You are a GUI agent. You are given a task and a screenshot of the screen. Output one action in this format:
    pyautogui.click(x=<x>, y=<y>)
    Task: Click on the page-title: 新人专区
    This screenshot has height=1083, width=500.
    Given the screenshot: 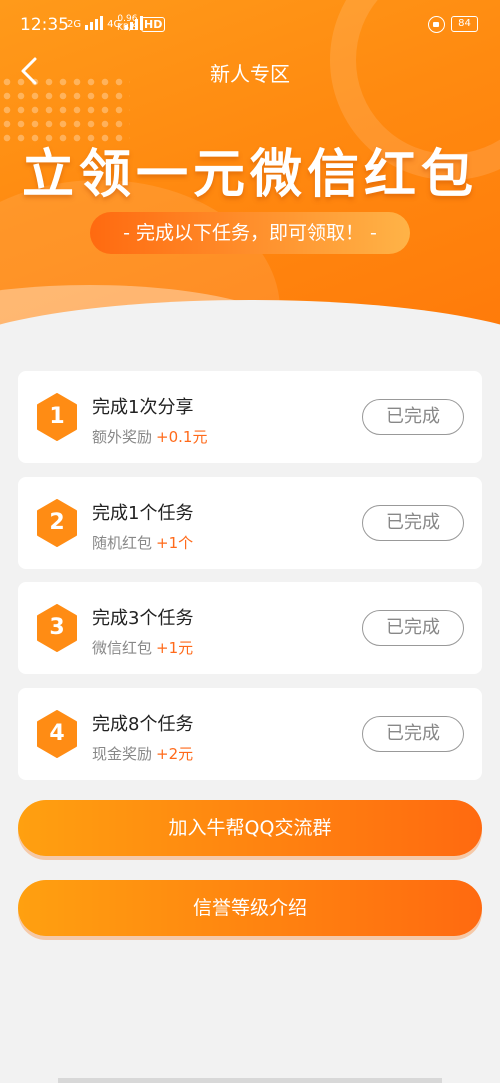 What is the action you would take?
    pyautogui.click(x=250, y=74)
    